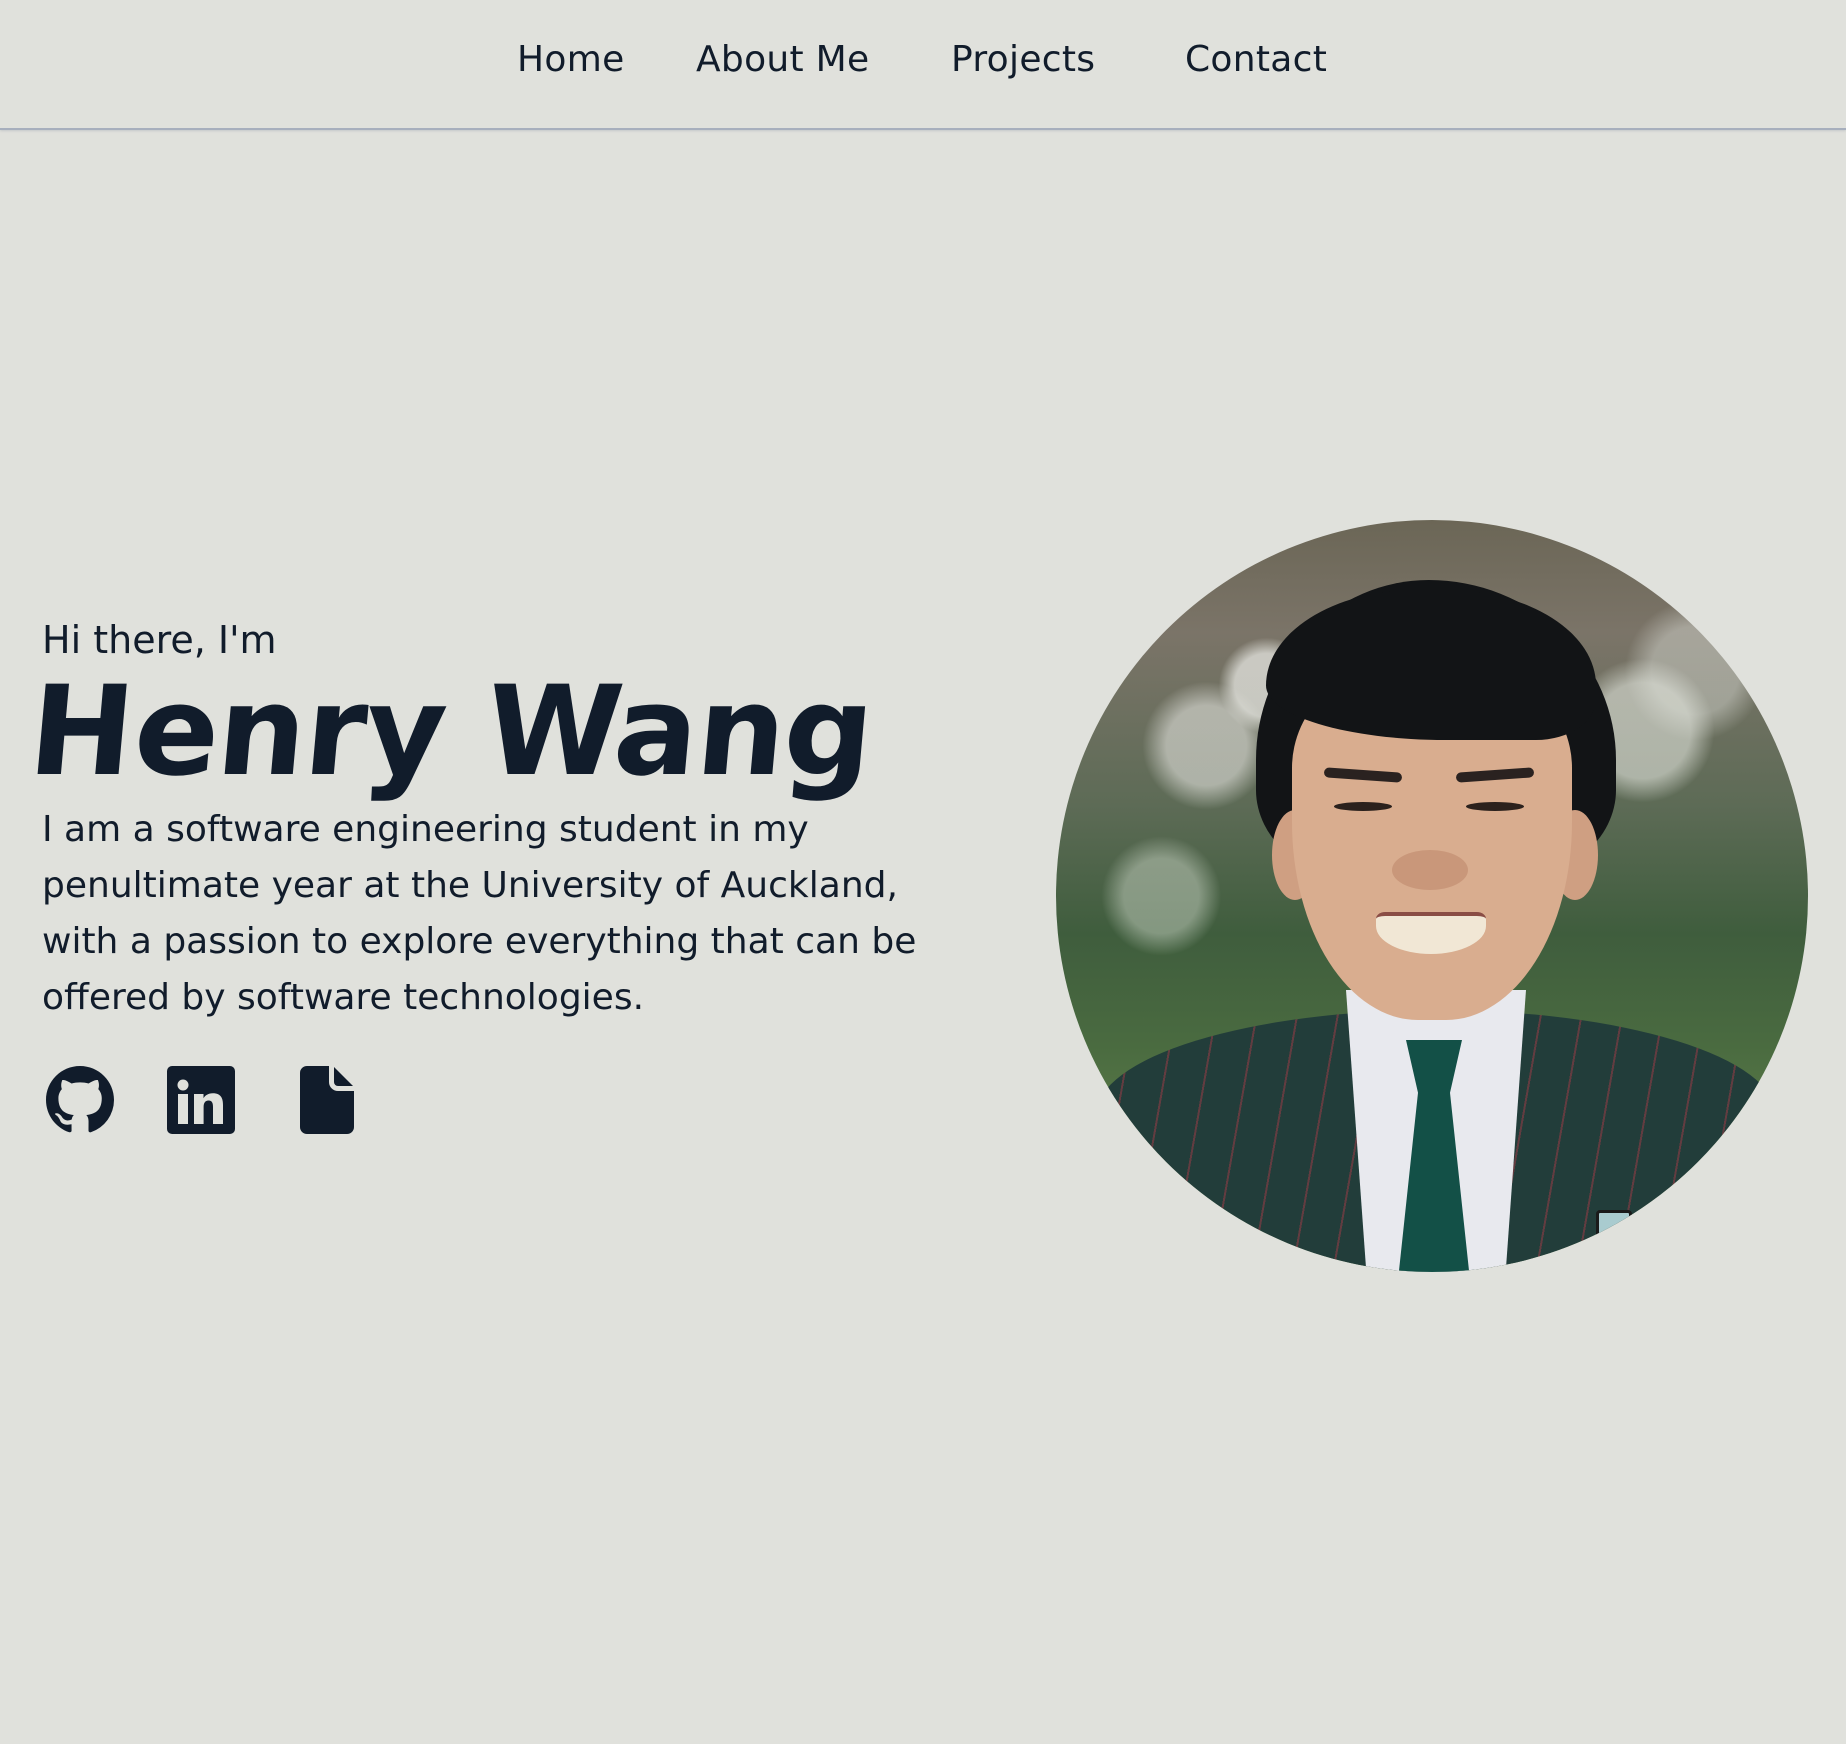  What do you see at coordinates (1614, 1237) in the screenshot?
I see `photo-badge` at bounding box center [1614, 1237].